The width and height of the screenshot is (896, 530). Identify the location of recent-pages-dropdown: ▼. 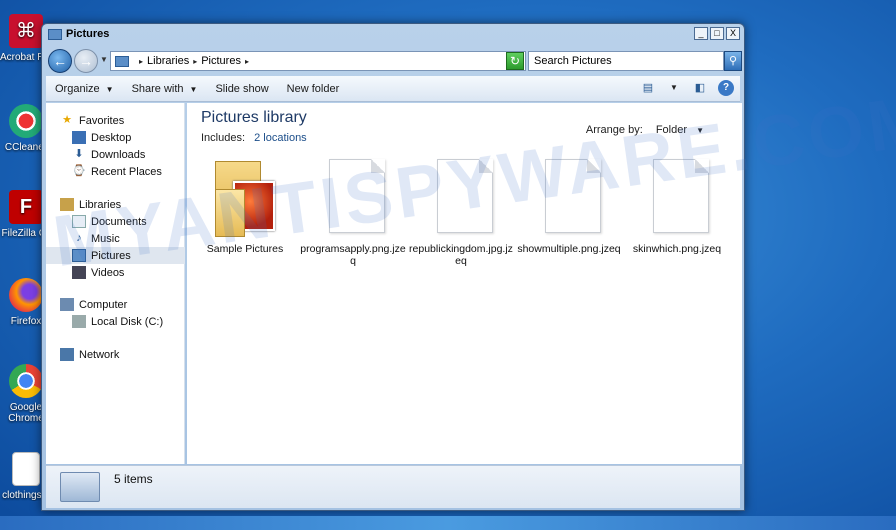
(104, 59).